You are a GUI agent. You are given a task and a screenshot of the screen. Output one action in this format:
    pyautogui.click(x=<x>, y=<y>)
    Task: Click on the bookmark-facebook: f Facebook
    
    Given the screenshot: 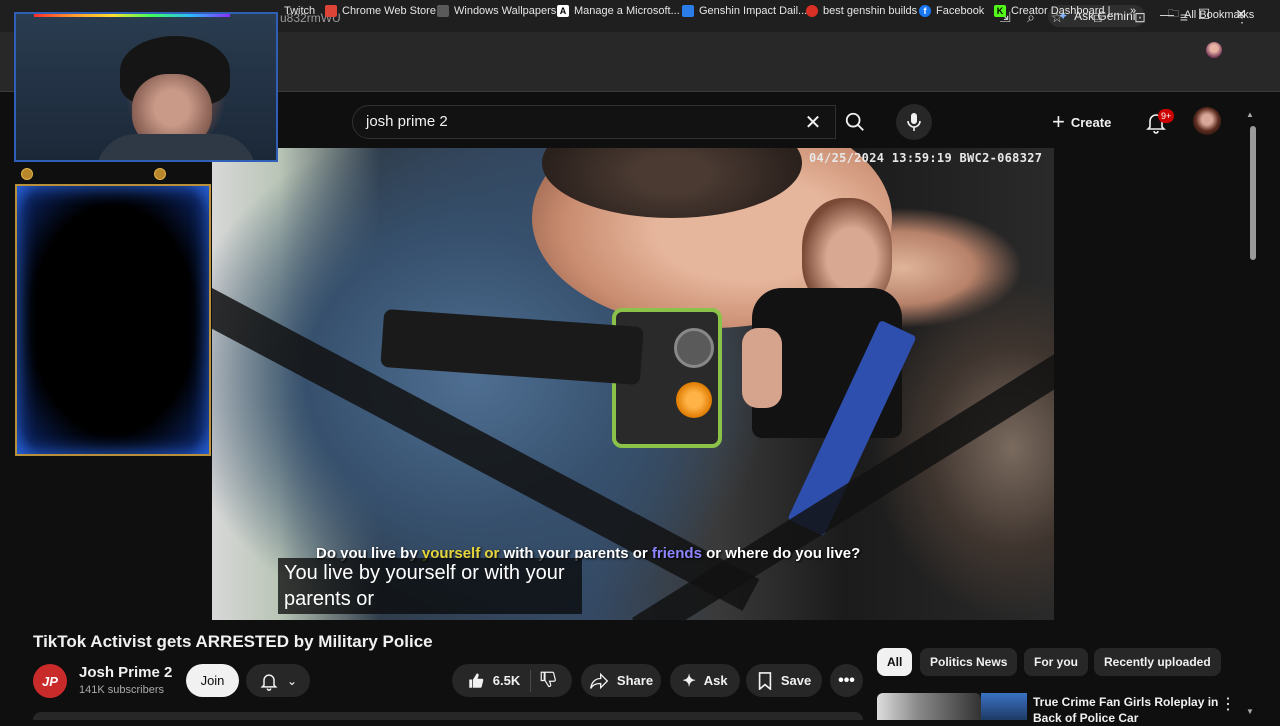 What is the action you would take?
    pyautogui.click(x=951, y=11)
    